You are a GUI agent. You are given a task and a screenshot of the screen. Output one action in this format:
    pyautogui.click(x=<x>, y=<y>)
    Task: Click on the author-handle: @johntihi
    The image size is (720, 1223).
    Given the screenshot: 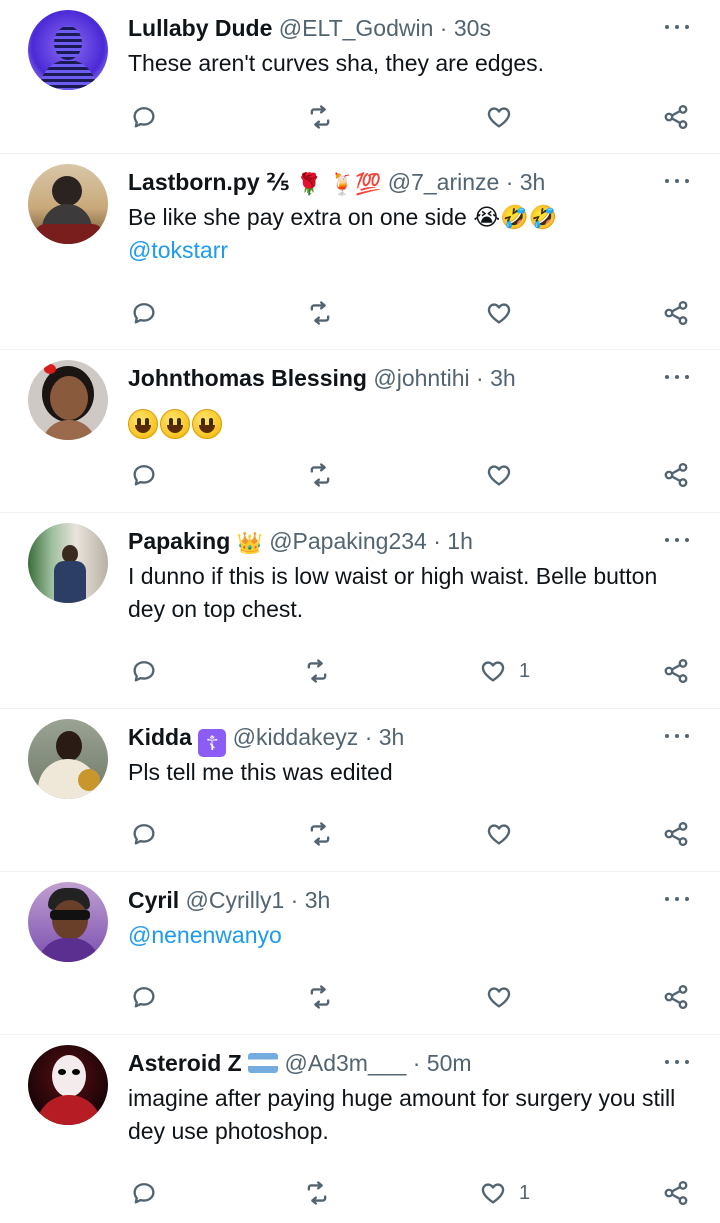 What is the action you would take?
    pyautogui.click(x=421, y=378)
    